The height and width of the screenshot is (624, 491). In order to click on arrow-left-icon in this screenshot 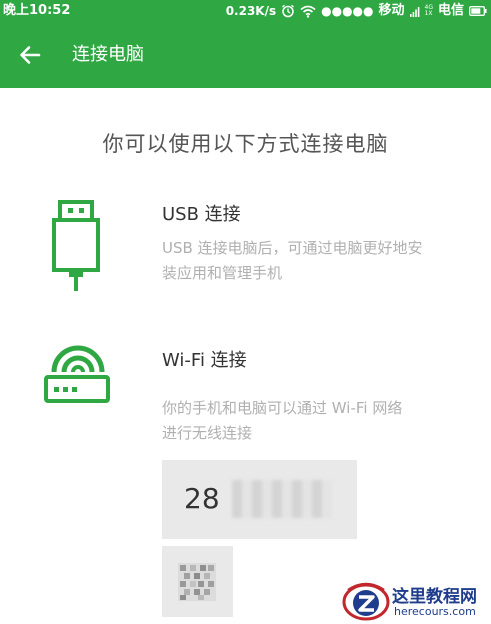, I will do `click(30, 55)`.